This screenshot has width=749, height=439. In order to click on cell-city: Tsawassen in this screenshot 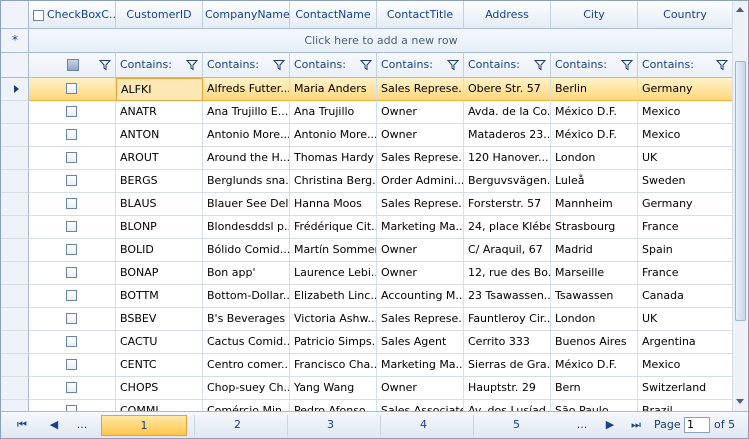, I will do `click(594, 296)`.